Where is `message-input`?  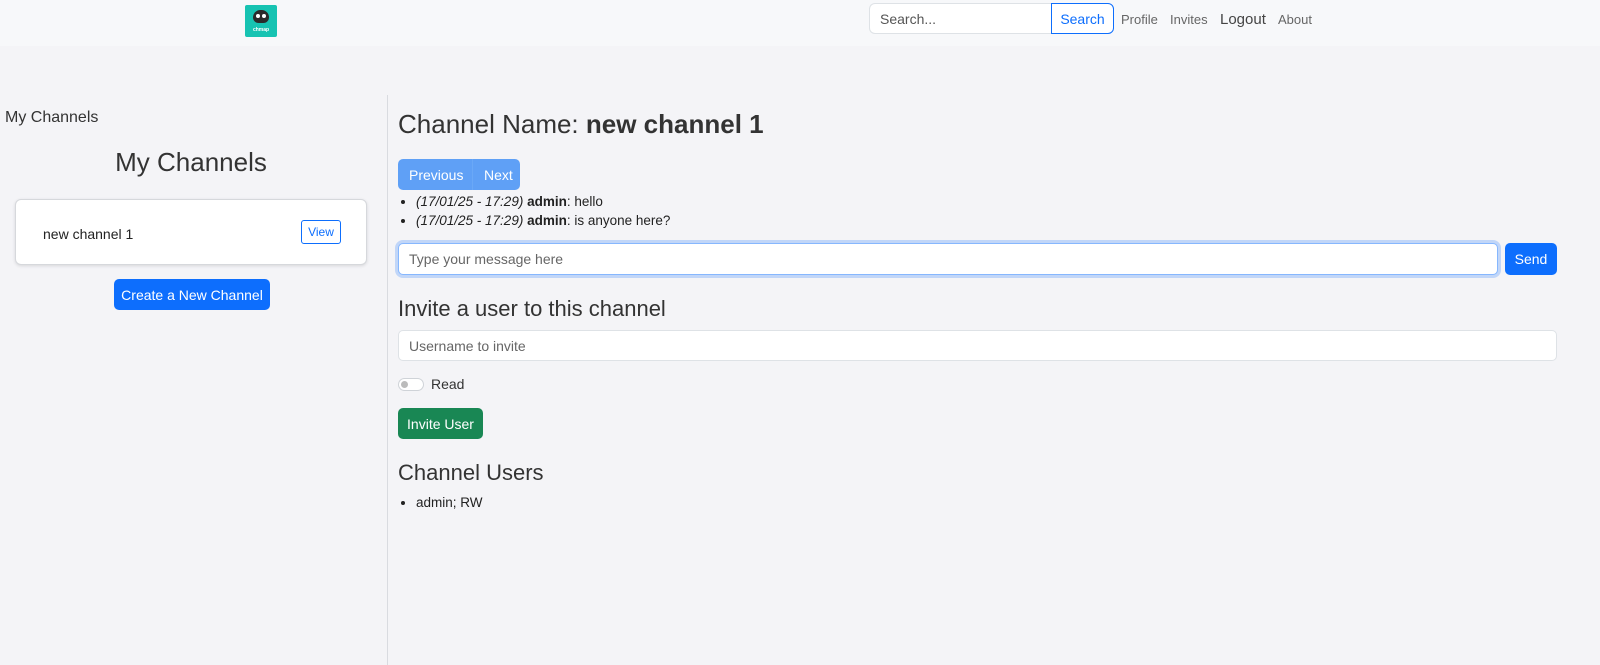
message-input is located at coordinates (948, 259).